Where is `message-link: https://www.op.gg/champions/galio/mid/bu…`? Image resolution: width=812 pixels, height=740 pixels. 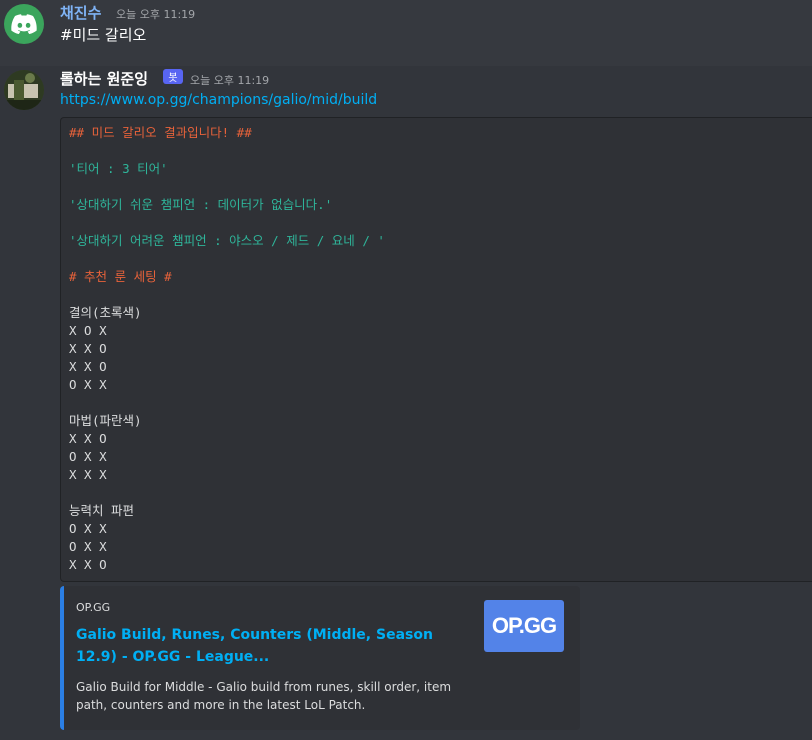 message-link: https://www.op.gg/champions/galio/mid/bu… is located at coordinates (218, 100).